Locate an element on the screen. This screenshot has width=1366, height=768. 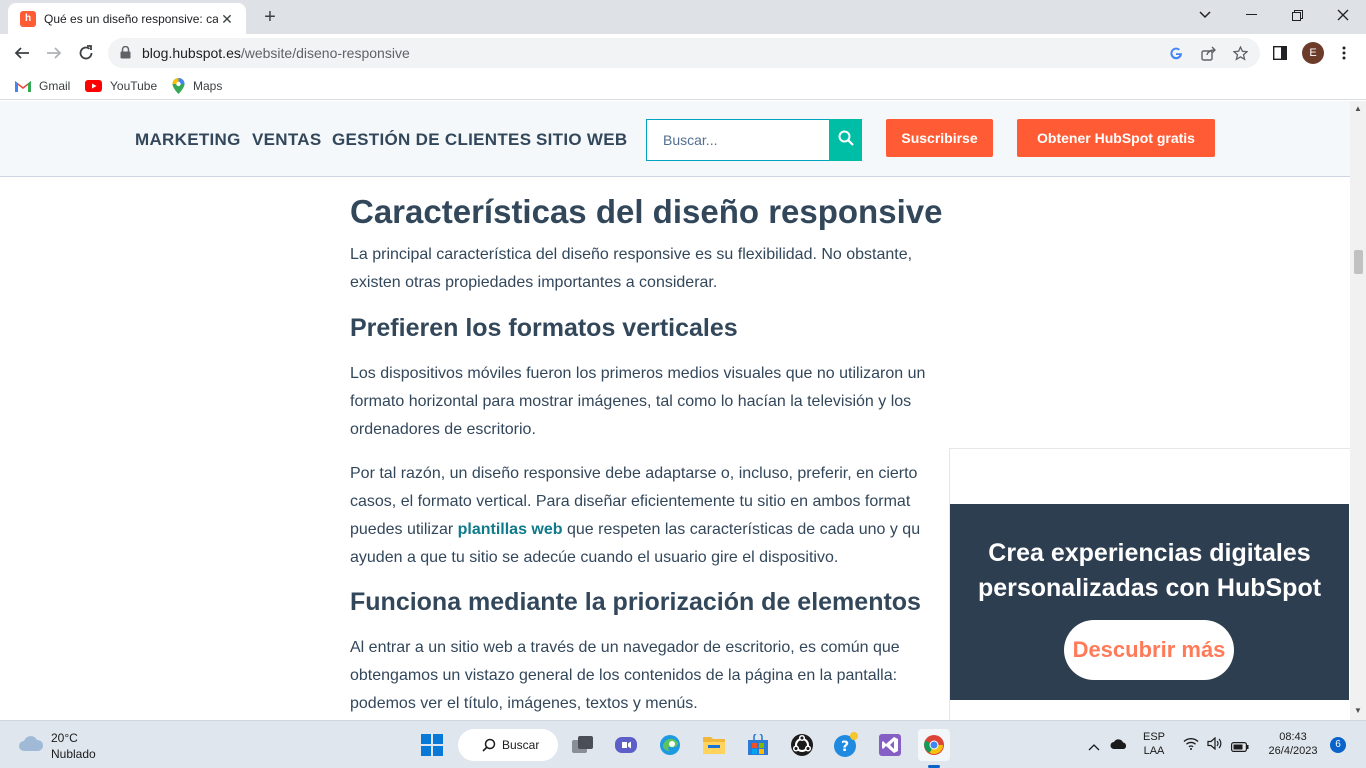
page-scrollbar: ▲ ▼ is located at coordinates (1358, 410).